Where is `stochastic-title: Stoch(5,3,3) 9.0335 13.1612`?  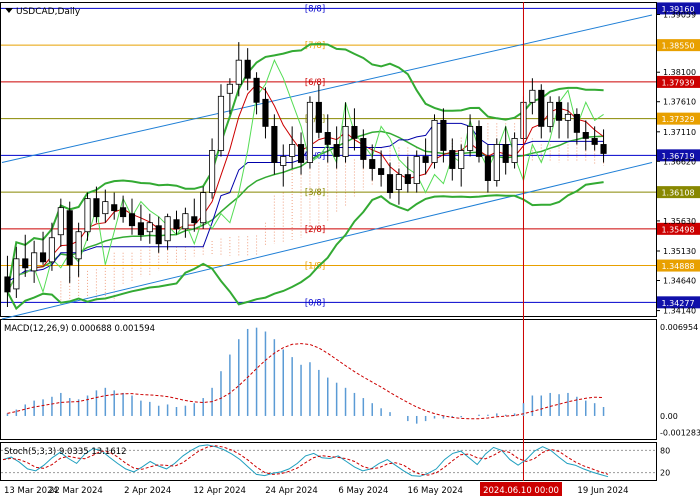 stochastic-title: Stoch(5,3,3) 9.0335 13.1612 is located at coordinates (65, 452).